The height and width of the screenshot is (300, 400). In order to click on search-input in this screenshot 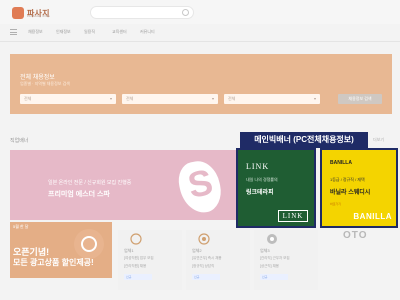, I will do `click(141, 13)`.